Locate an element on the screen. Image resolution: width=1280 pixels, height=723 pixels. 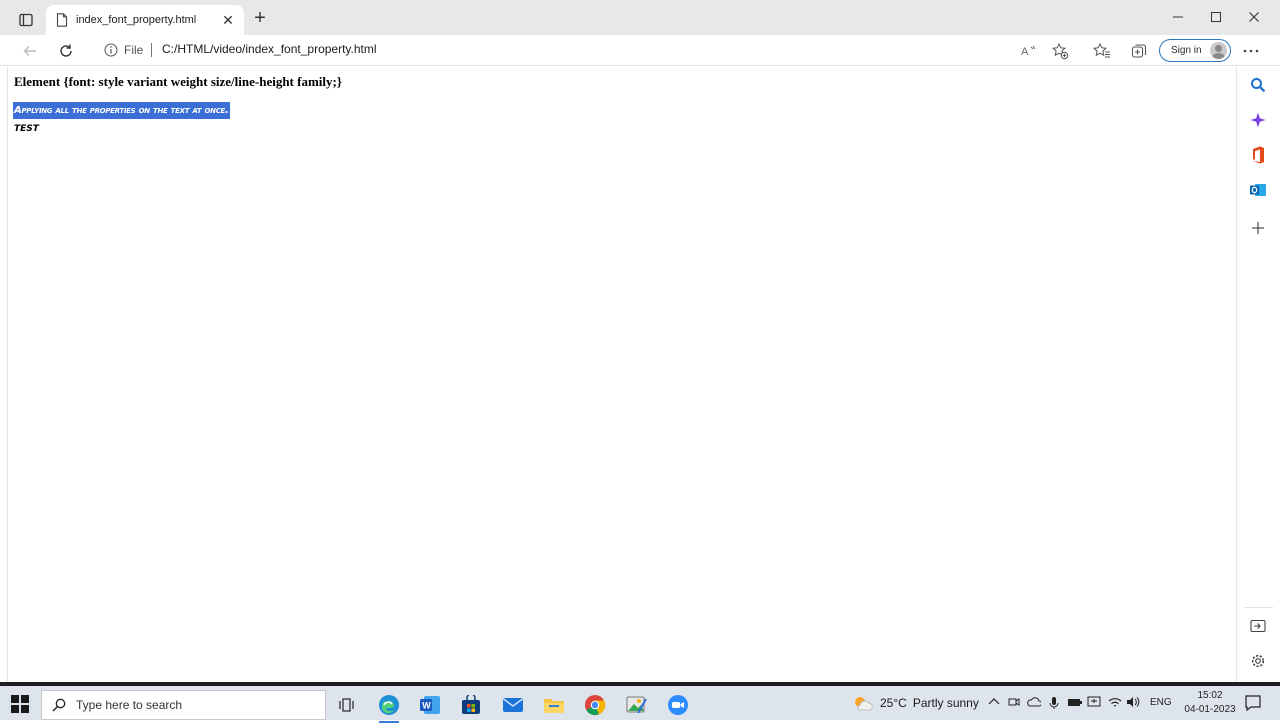
sidebar-hide-button is located at coordinates (1258, 626).